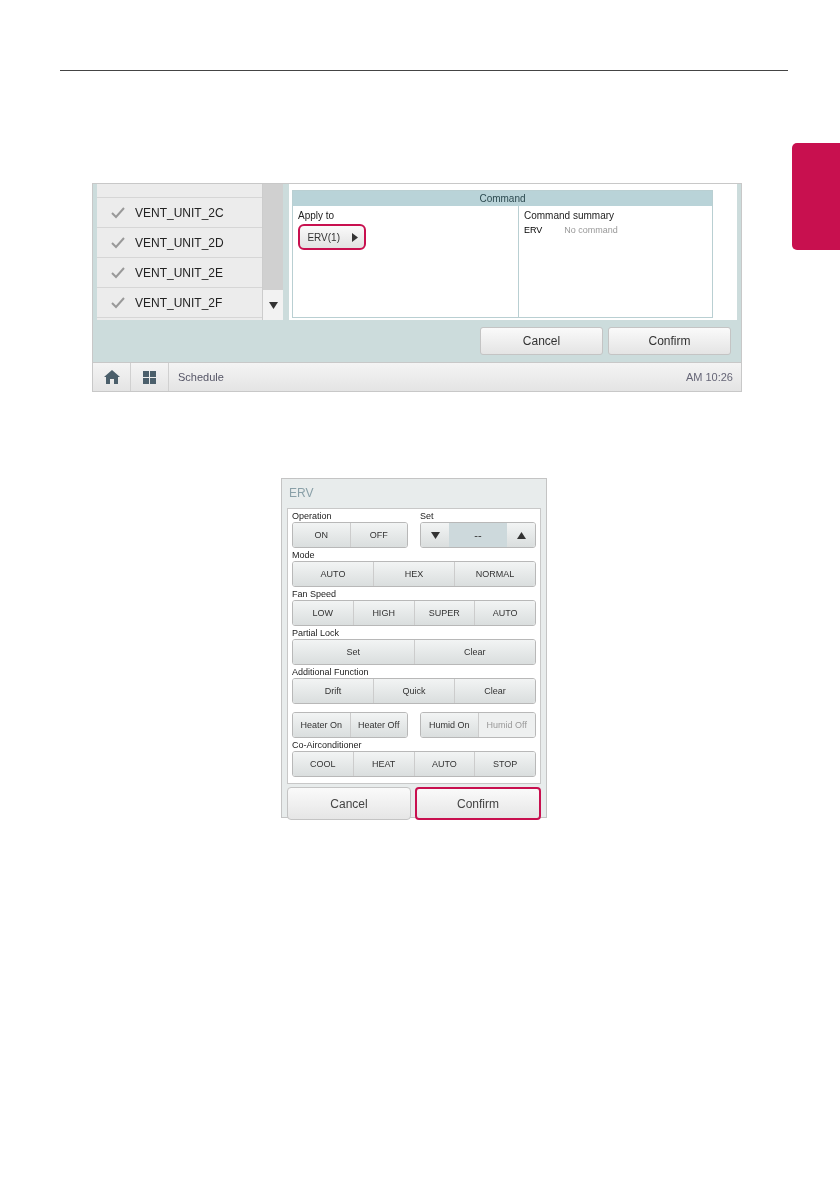  I want to click on option-button: HIGH, so click(384, 613).